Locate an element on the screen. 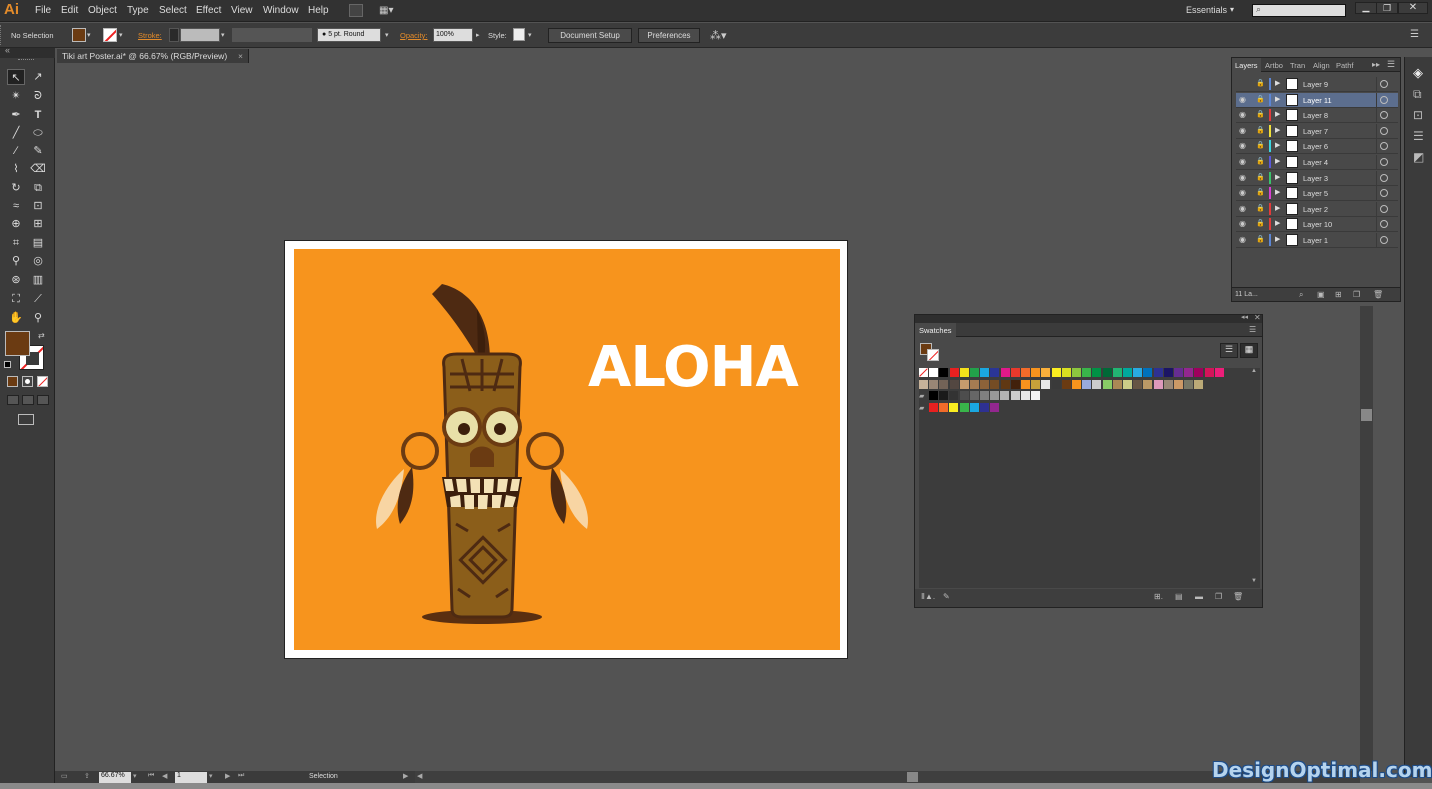 The height and width of the screenshot is (789, 1432). layer-row: ◉ 🔒 ▶ Layer 3 is located at coordinates (1317, 178).